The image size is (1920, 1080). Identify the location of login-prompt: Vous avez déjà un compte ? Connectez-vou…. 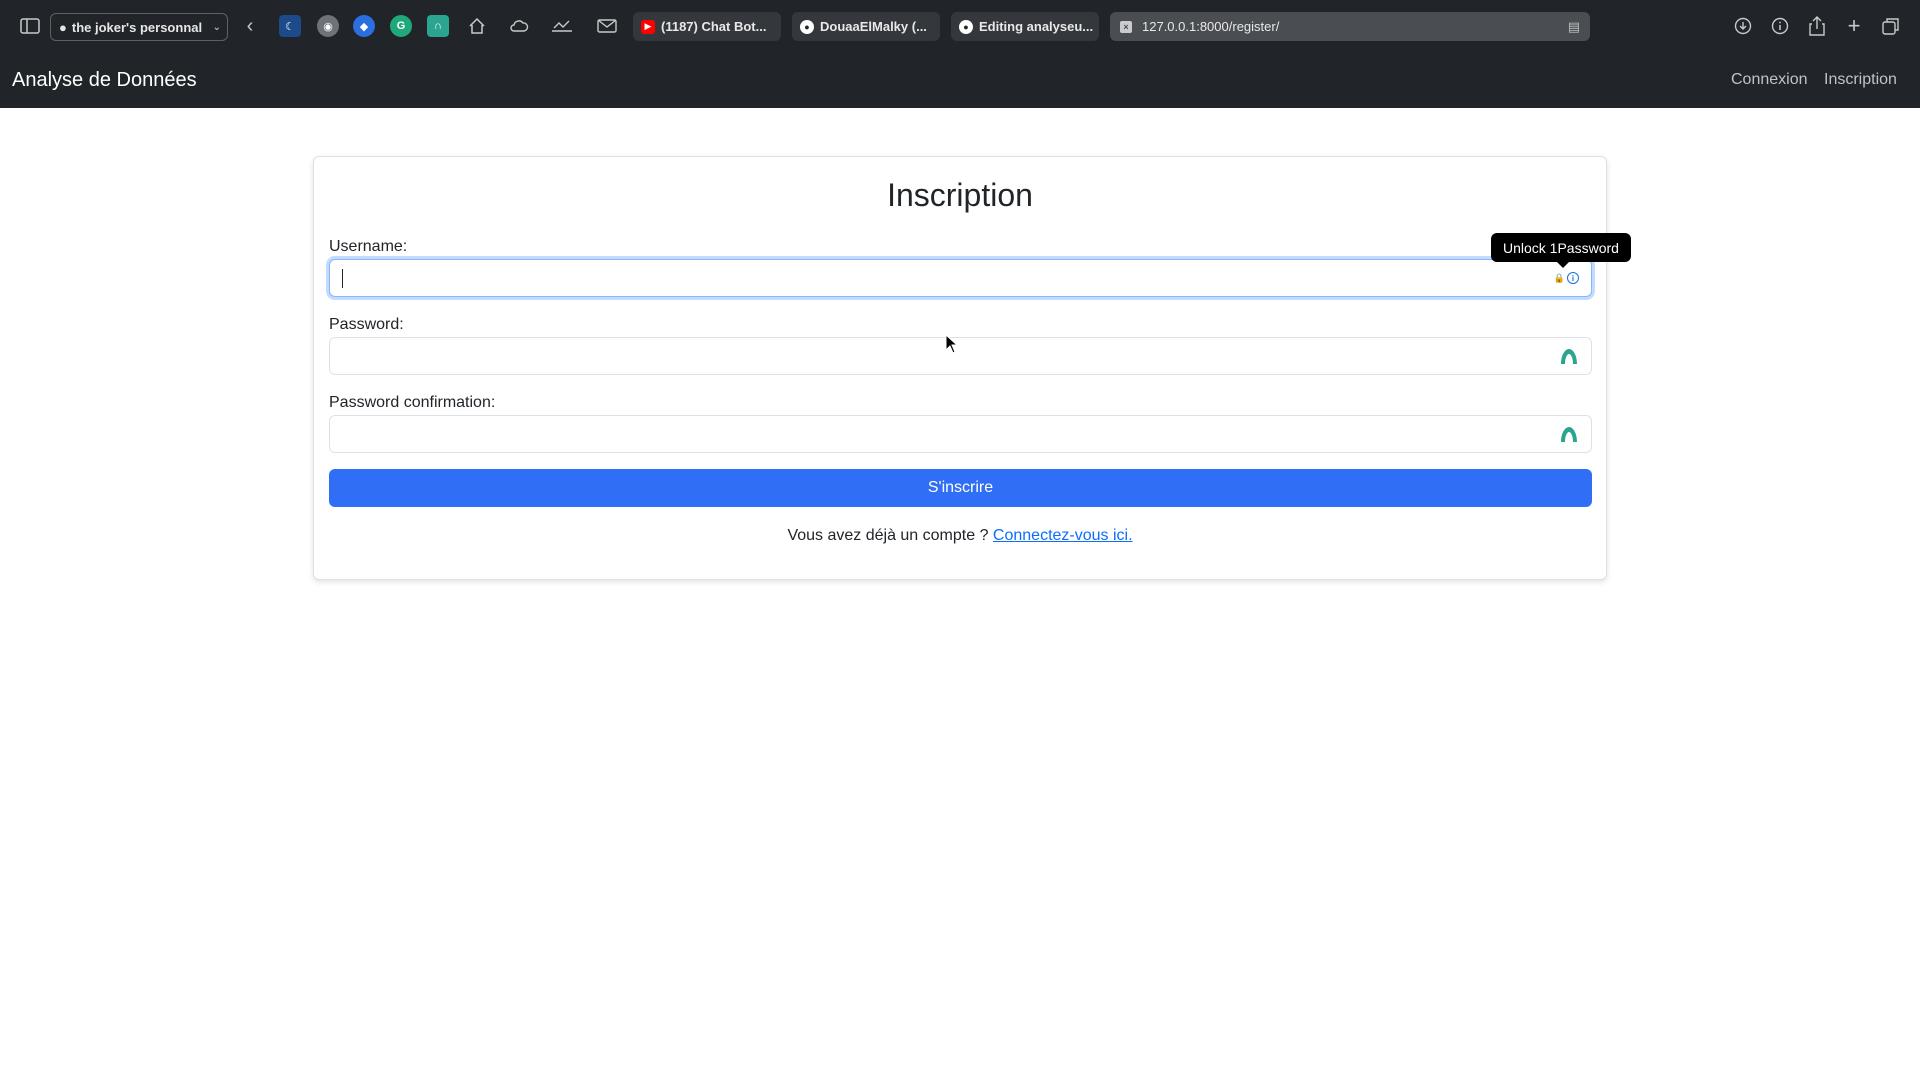
(960, 536).